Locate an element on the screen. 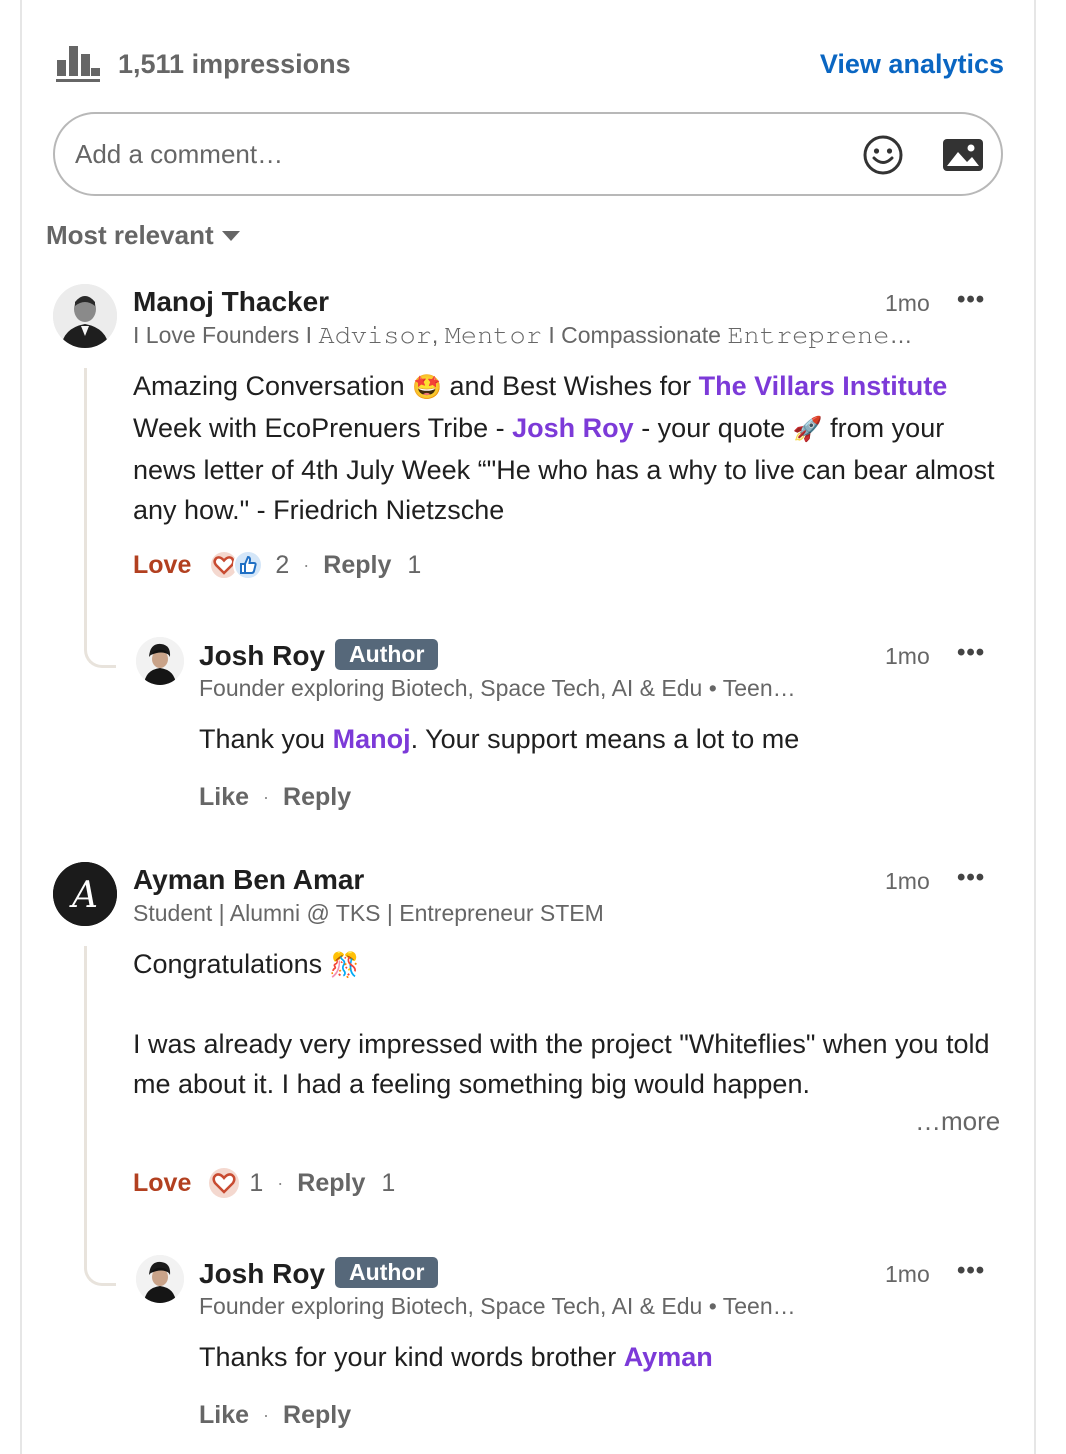  mention-link: Ayman is located at coordinates (668, 1357).